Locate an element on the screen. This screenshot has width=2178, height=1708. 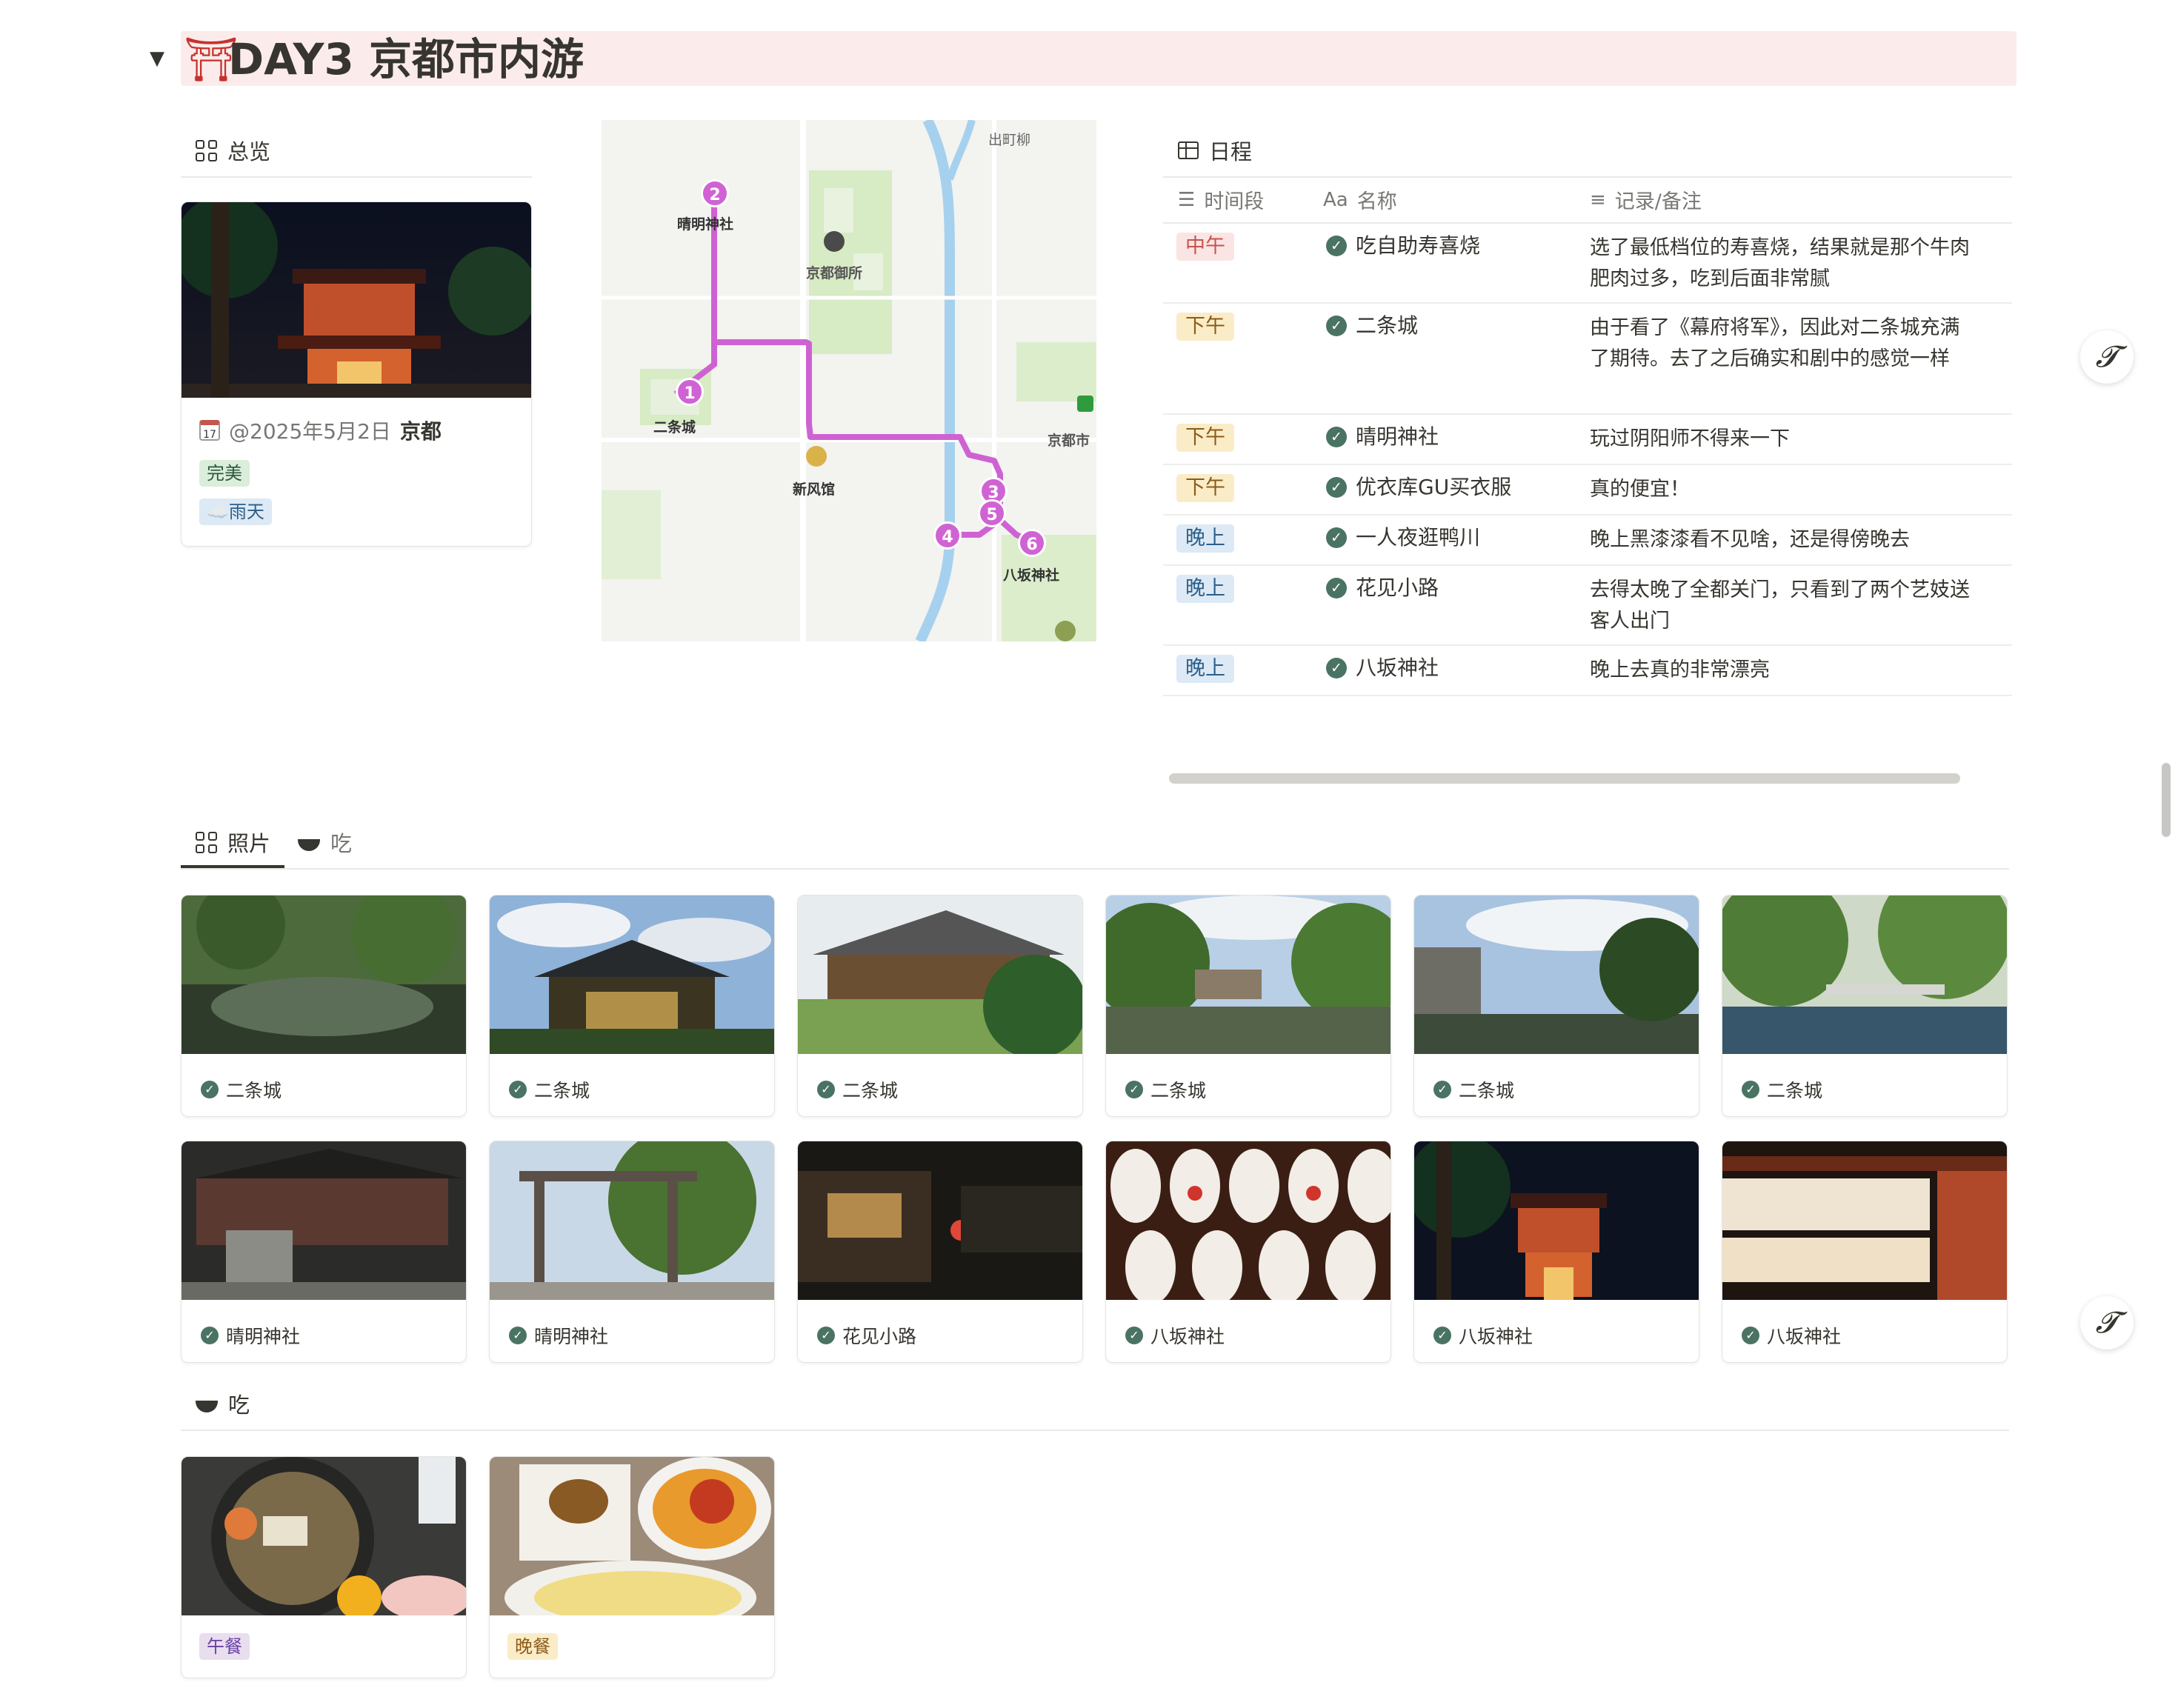
food-tag-row: 午餐 is located at coordinates (225, 1647).